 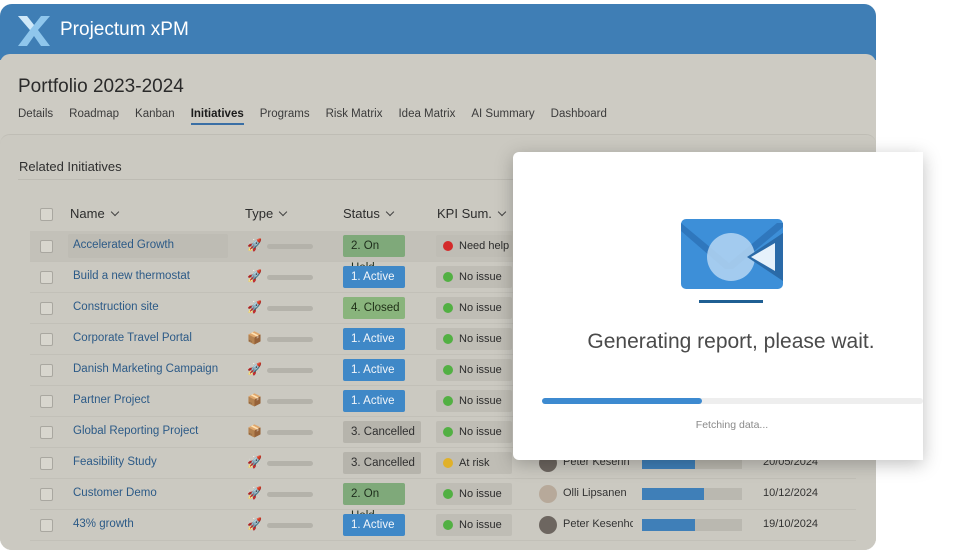 I want to click on top-bar: Projectum xPM, so click(x=438, y=32).